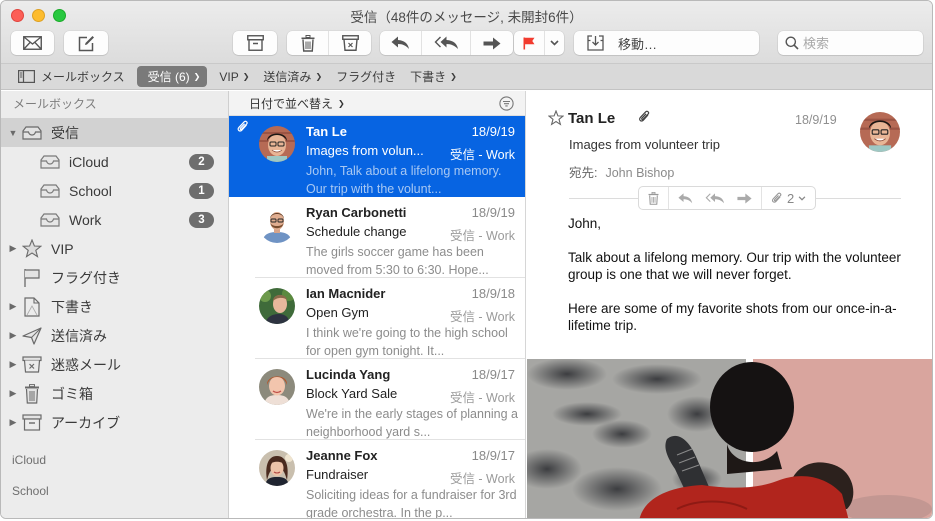 This screenshot has width=935, height=521. I want to click on reply-button, so click(401, 43).